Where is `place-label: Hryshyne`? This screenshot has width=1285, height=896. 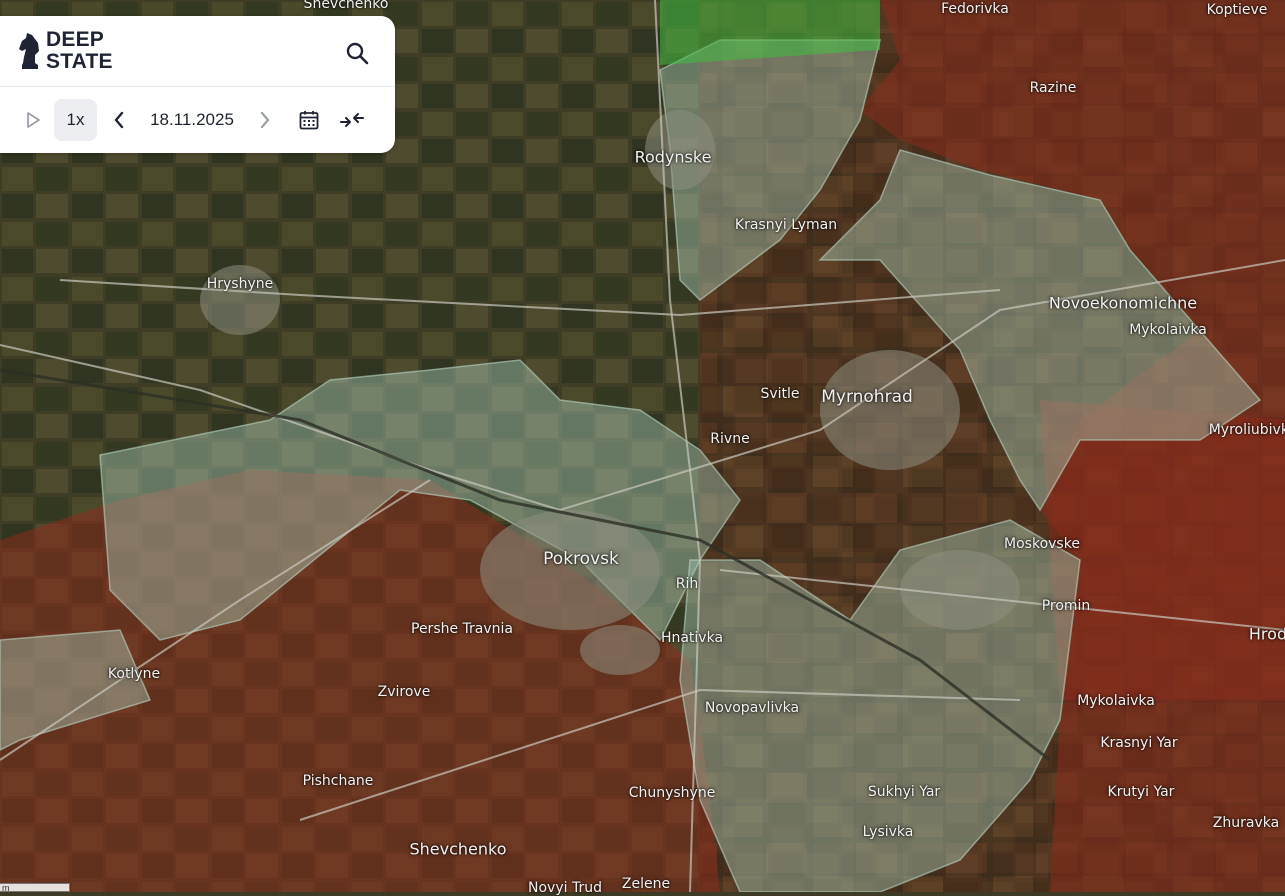 place-label: Hryshyne is located at coordinates (240, 284).